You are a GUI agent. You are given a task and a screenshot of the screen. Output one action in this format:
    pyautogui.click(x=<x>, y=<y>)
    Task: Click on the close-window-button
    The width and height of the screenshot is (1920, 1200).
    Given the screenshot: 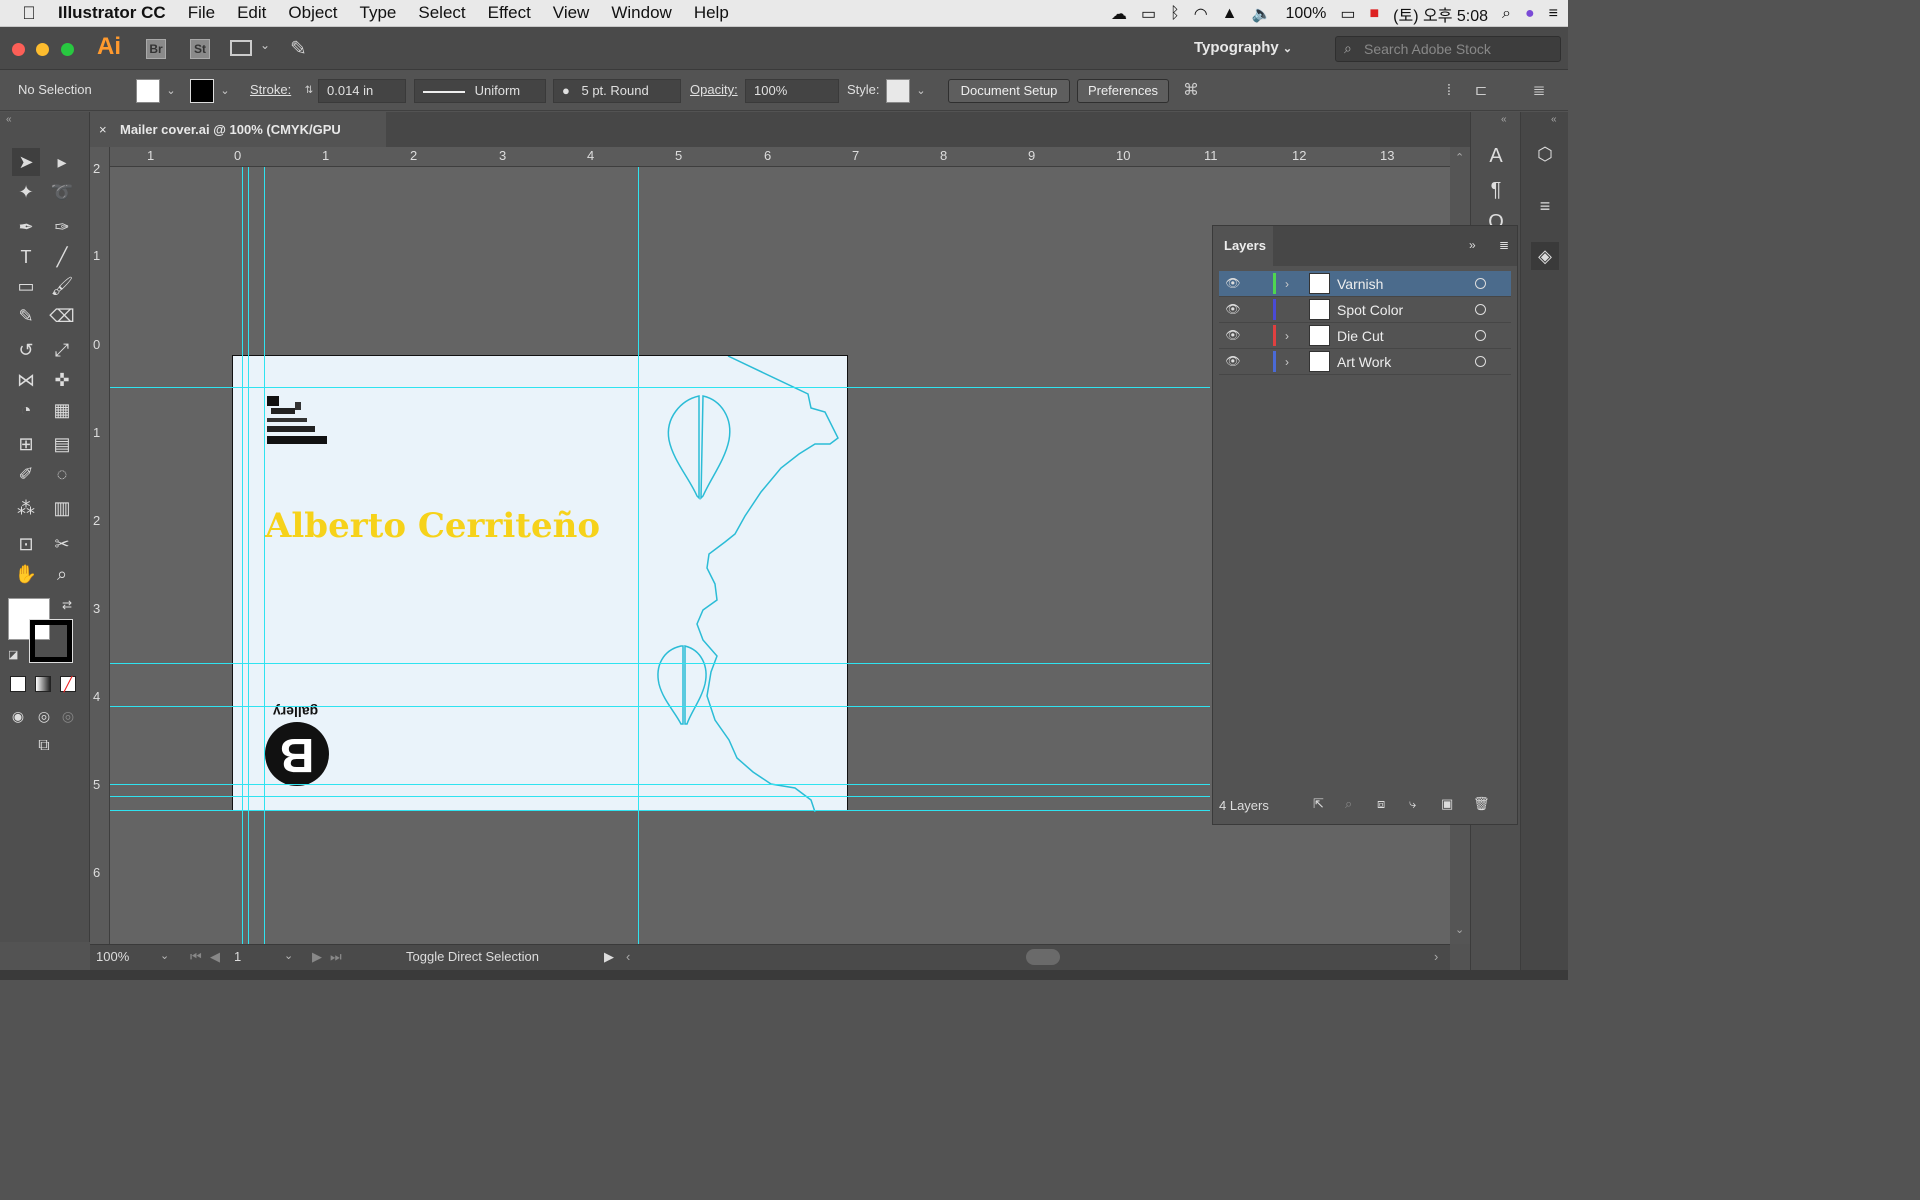 What is the action you would take?
    pyautogui.click(x=18, y=49)
    